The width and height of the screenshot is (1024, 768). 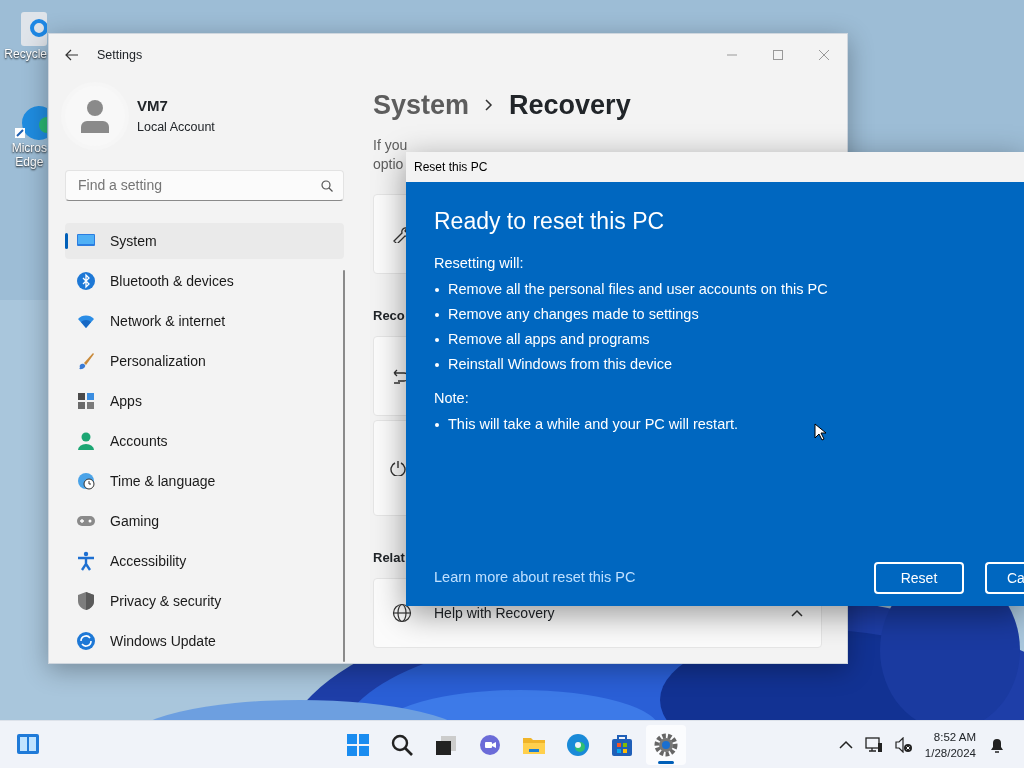 What do you see at coordinates (30, 123) in the screenshot?
I see `edge-shortcut-icon` at bounding box center [30, 123].